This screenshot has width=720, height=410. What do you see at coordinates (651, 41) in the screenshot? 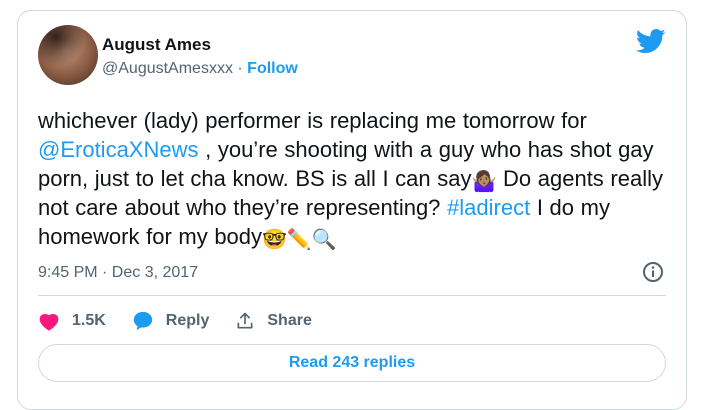
I see `twitter-bird-icon` at bounding box center [651, 41].